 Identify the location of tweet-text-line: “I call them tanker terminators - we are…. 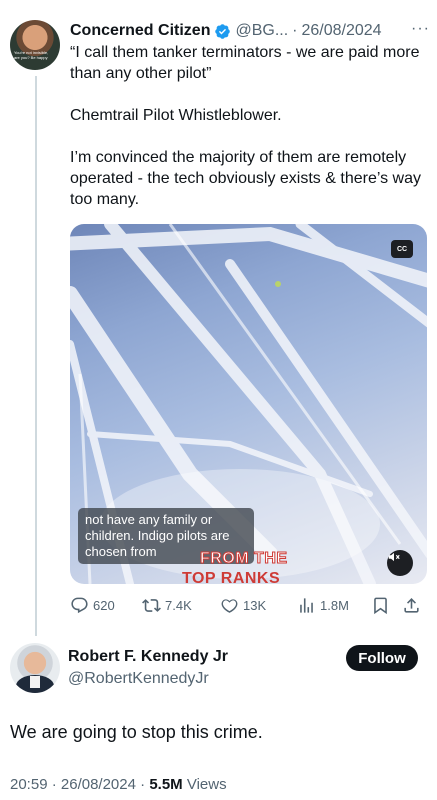
(245, 63).